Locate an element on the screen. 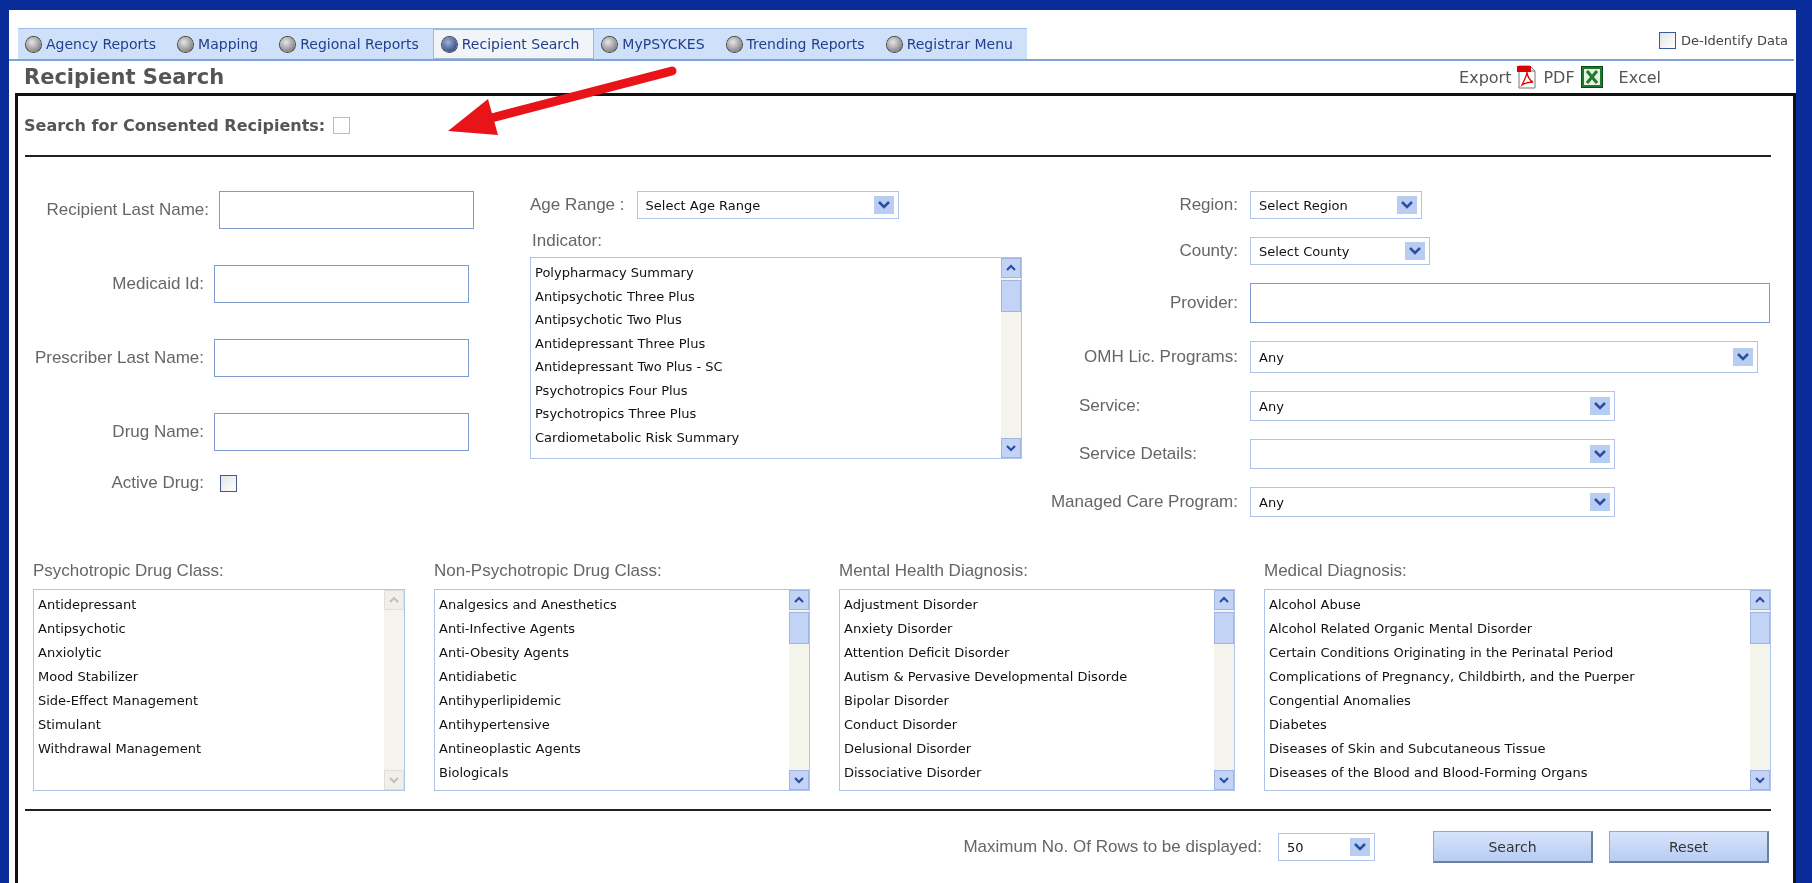 The width and height of the screenshot is (1812, 883). list-option: Antihyperlipidemic is located at coordinates (612, 701).